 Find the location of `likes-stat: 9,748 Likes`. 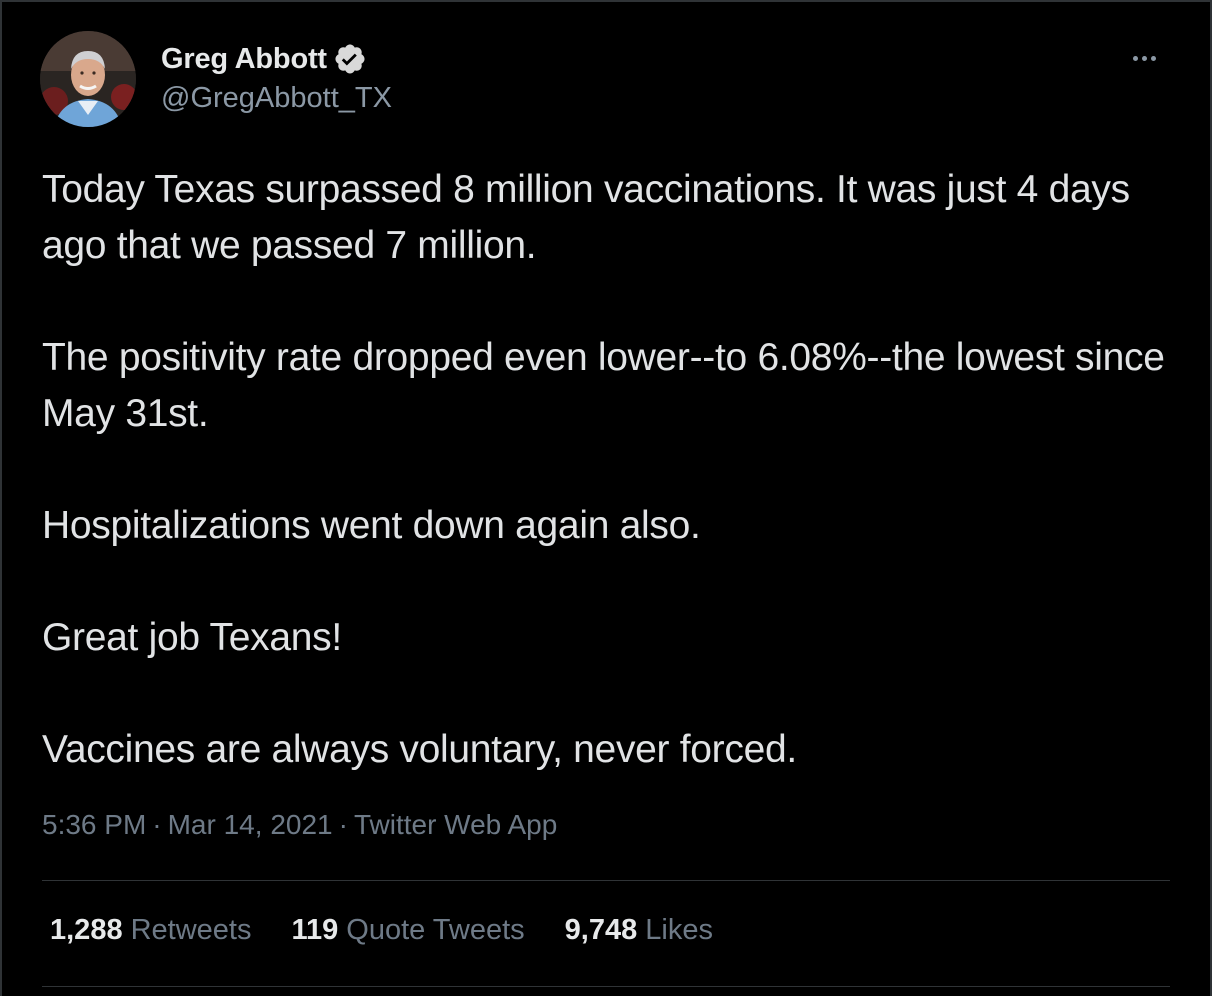

likes-stat: 9,748 Likes is located at coordinates (639, 930).